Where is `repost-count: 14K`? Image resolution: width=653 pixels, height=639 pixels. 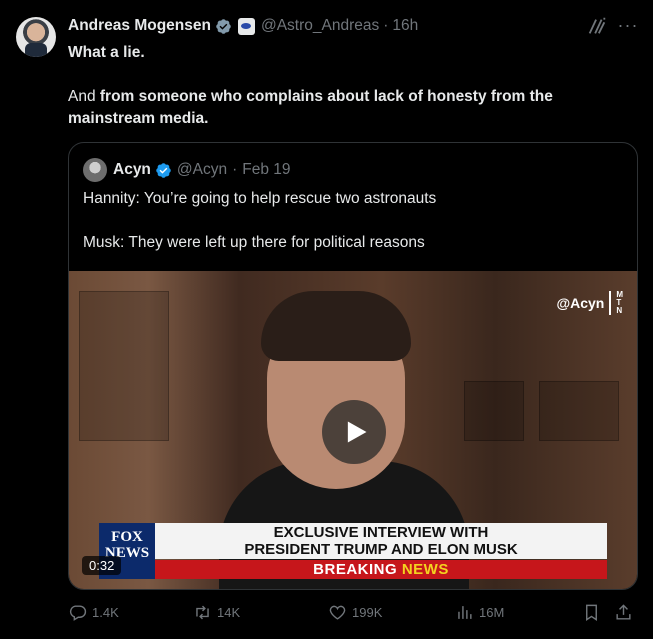 repost-count: 14K is located at coordinates (229, 612).